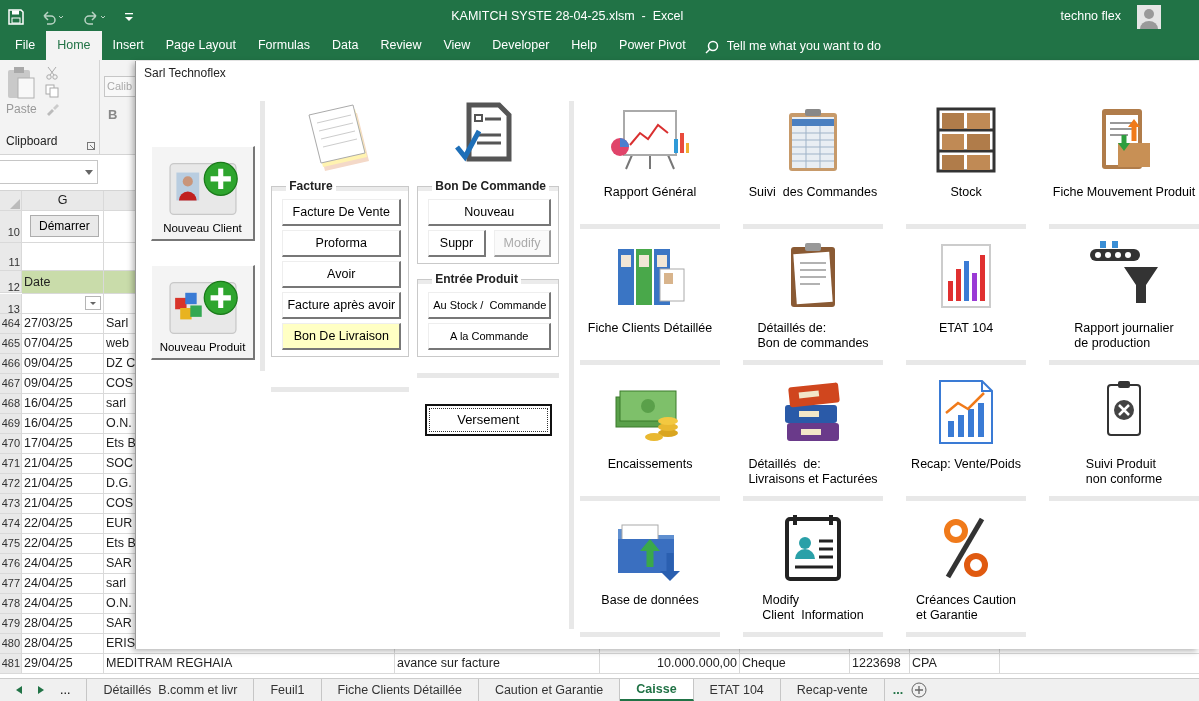 The width and height of the screenshot is (1199, 701). What do you see at coordinates (11, 227) in the screenshot?
I see `row-header: 10` at bounding box center [11, 227].